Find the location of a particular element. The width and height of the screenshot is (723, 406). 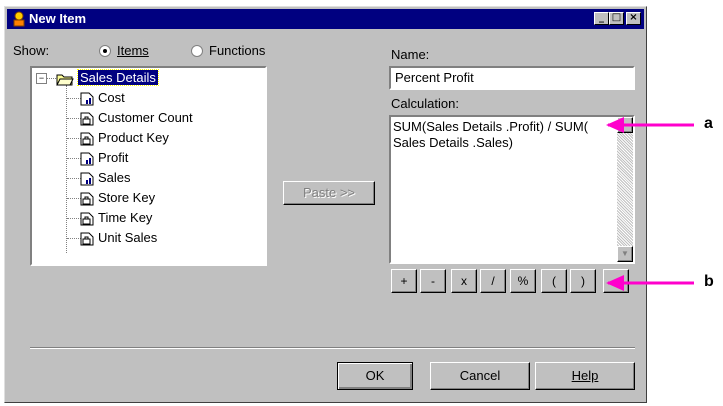

tree-item-label: Product Key is located at coordinates (133, 137).